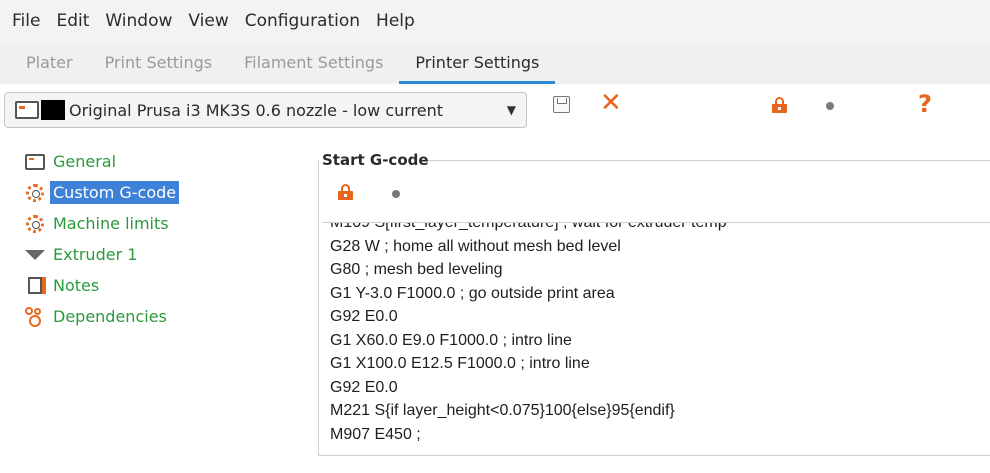 The width and height of the screenshot is (990, 473). I want to click on window-icon, so click(35, 162).